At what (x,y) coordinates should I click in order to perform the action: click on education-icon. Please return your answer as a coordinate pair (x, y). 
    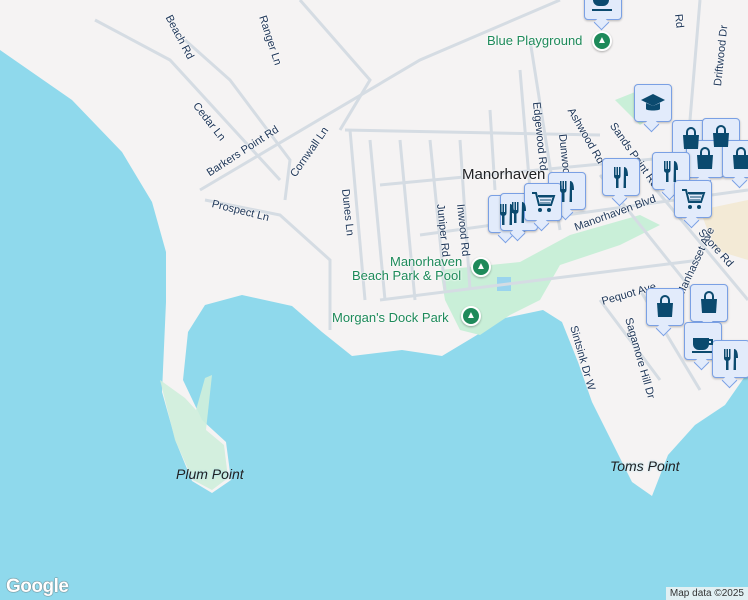
    Looking at the image, I should click on (653, 102).